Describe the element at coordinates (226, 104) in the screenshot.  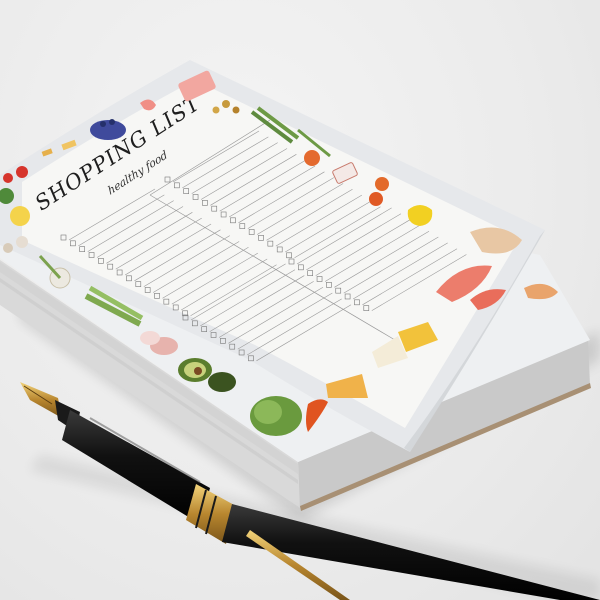
I see `nuts-icon` at that location.